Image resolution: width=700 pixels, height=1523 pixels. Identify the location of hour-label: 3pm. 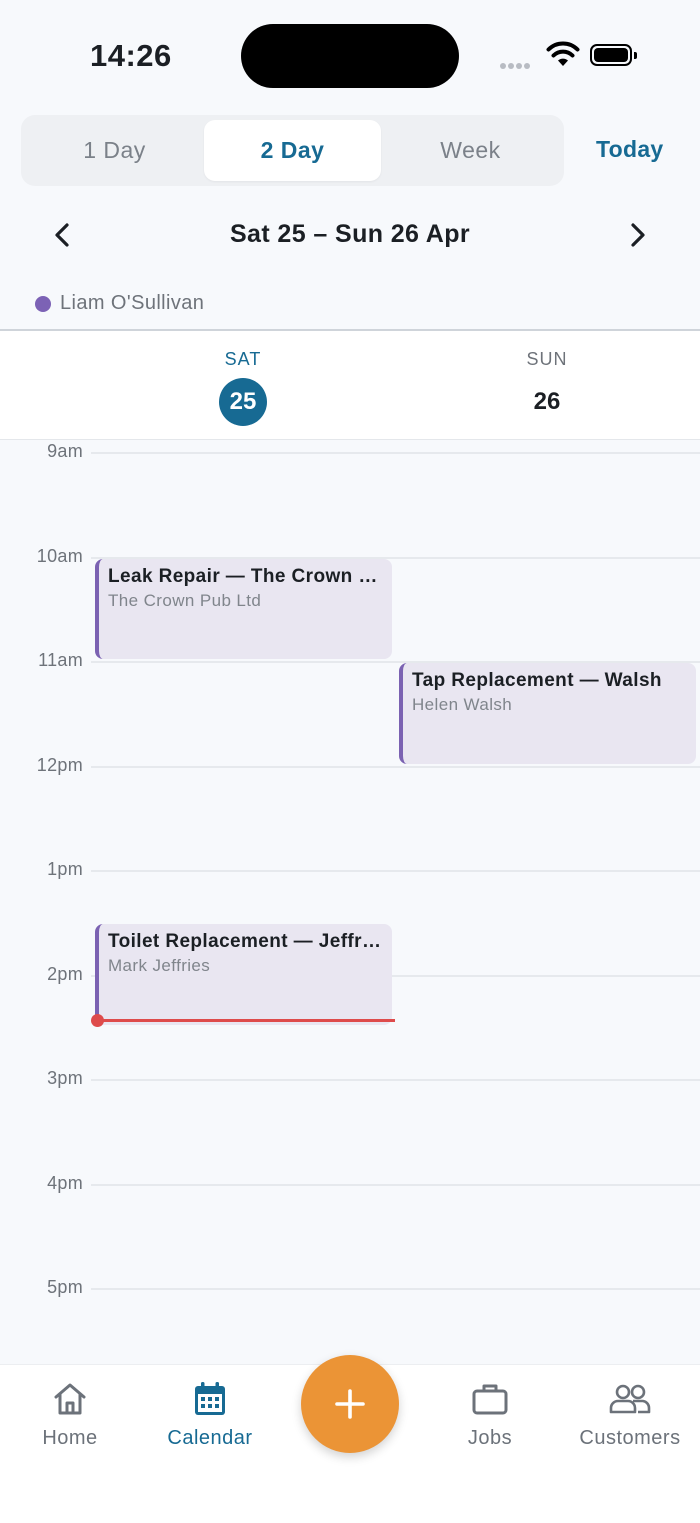
(65, 1078).